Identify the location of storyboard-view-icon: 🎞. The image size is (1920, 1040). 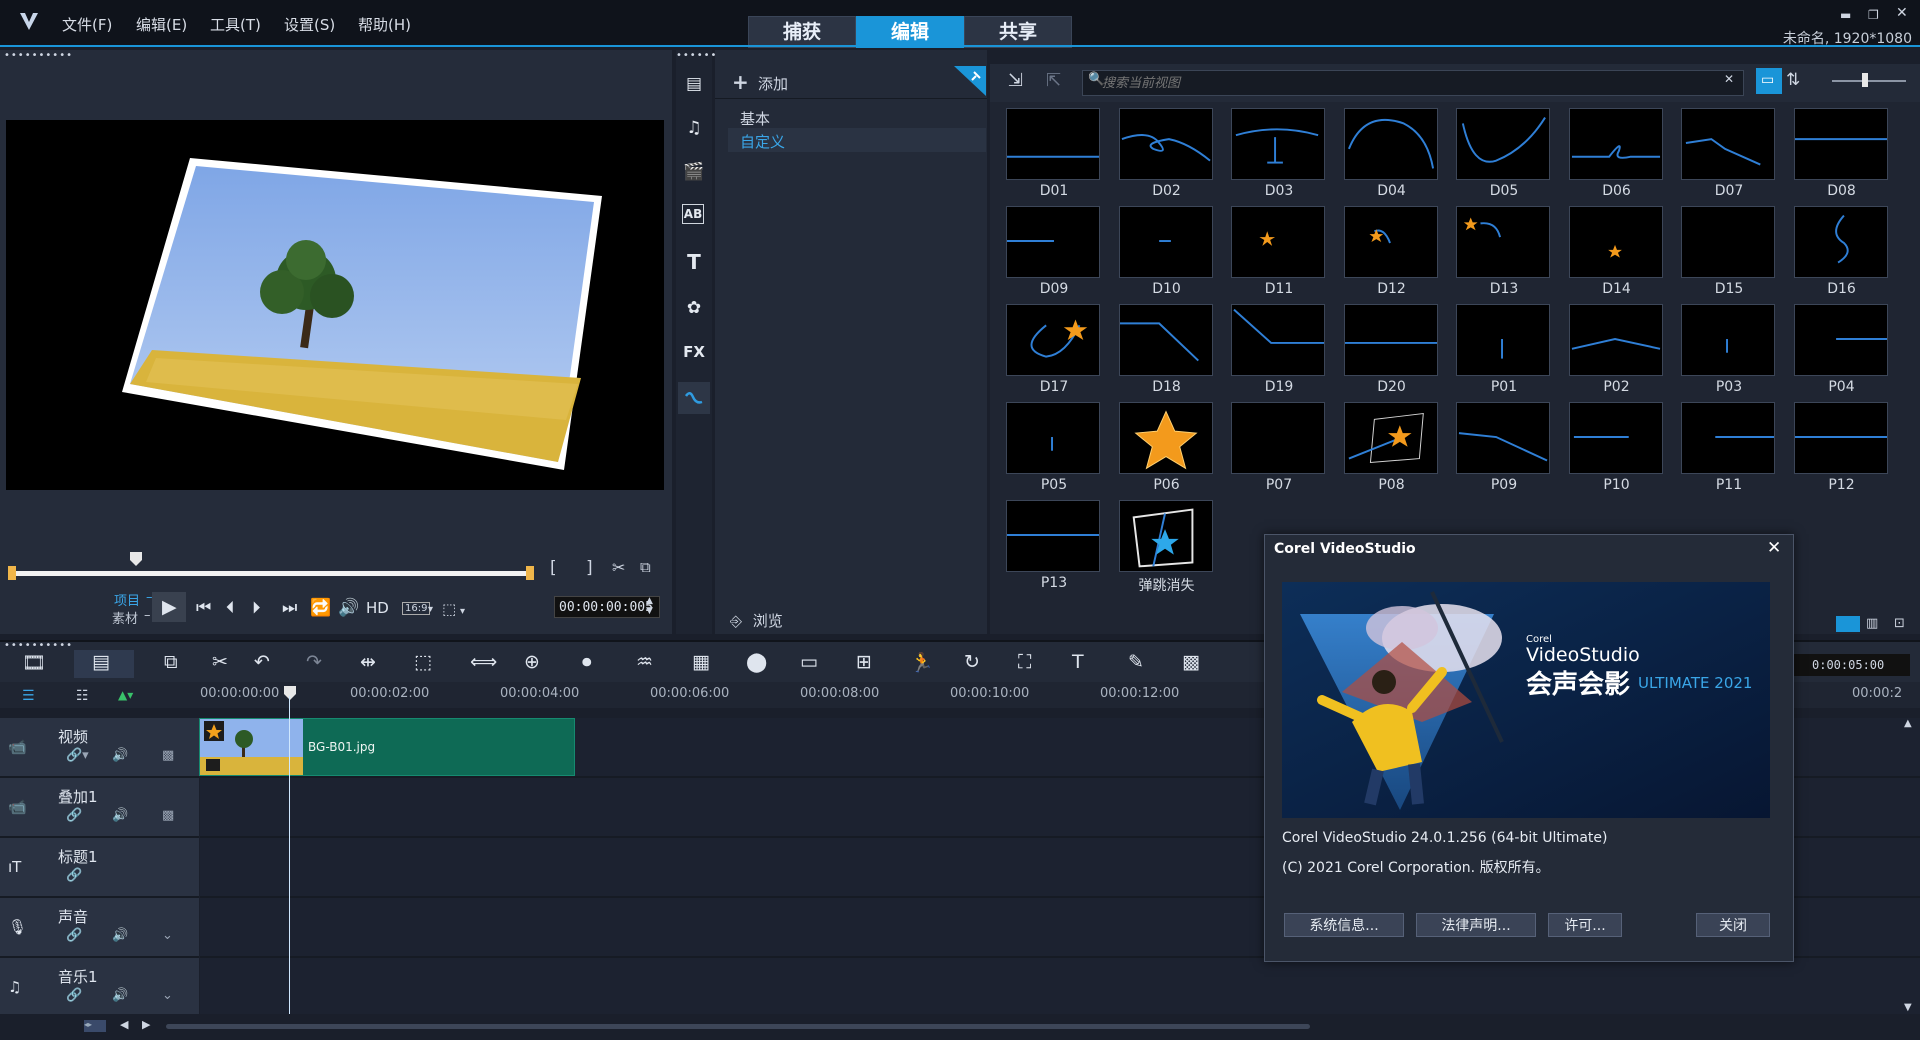
(34, 662).